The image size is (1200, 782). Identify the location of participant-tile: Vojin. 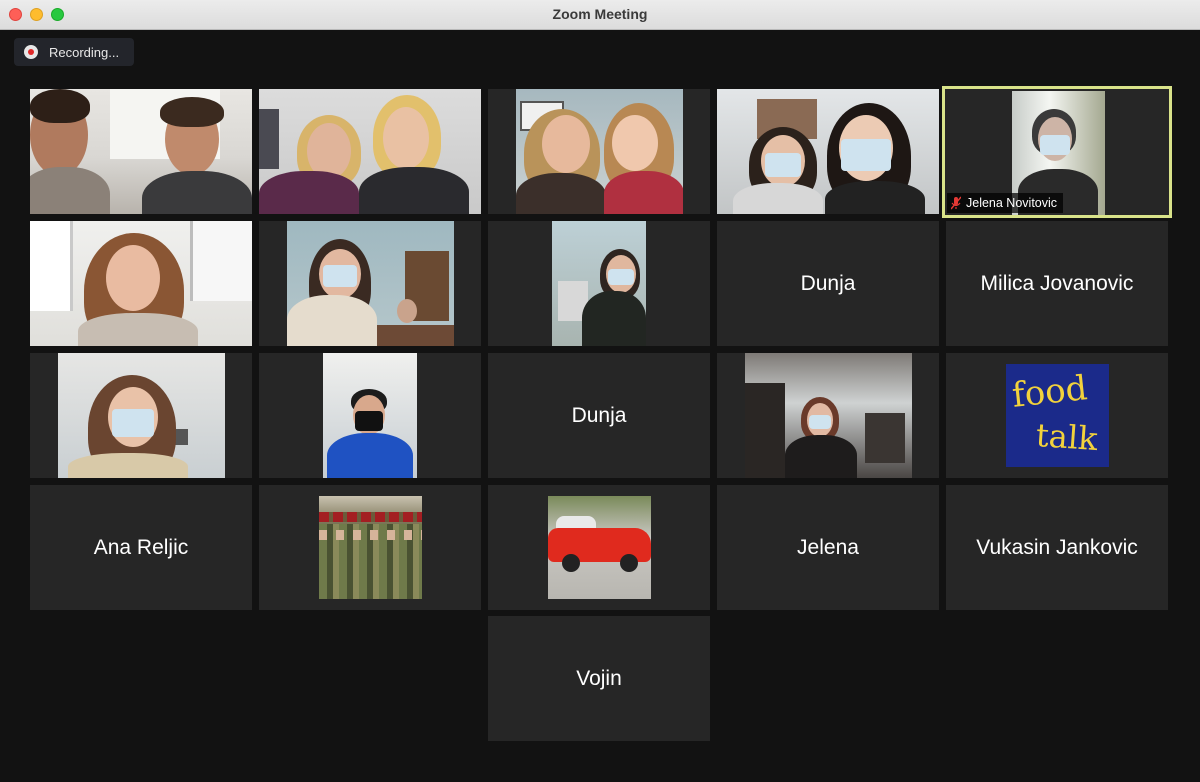
(599, 678).